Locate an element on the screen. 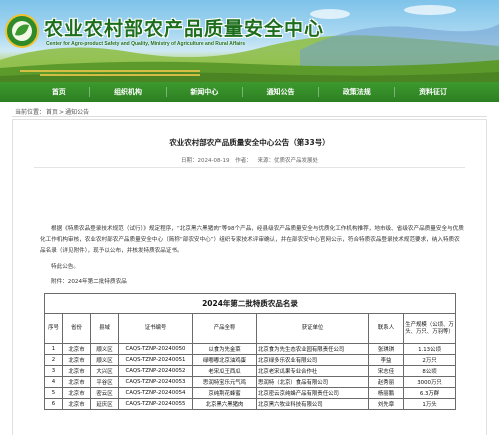 The width and height of the screenshot is (499, 435). cell-contact: 张琪琪 is located at coordinates (386, 349).